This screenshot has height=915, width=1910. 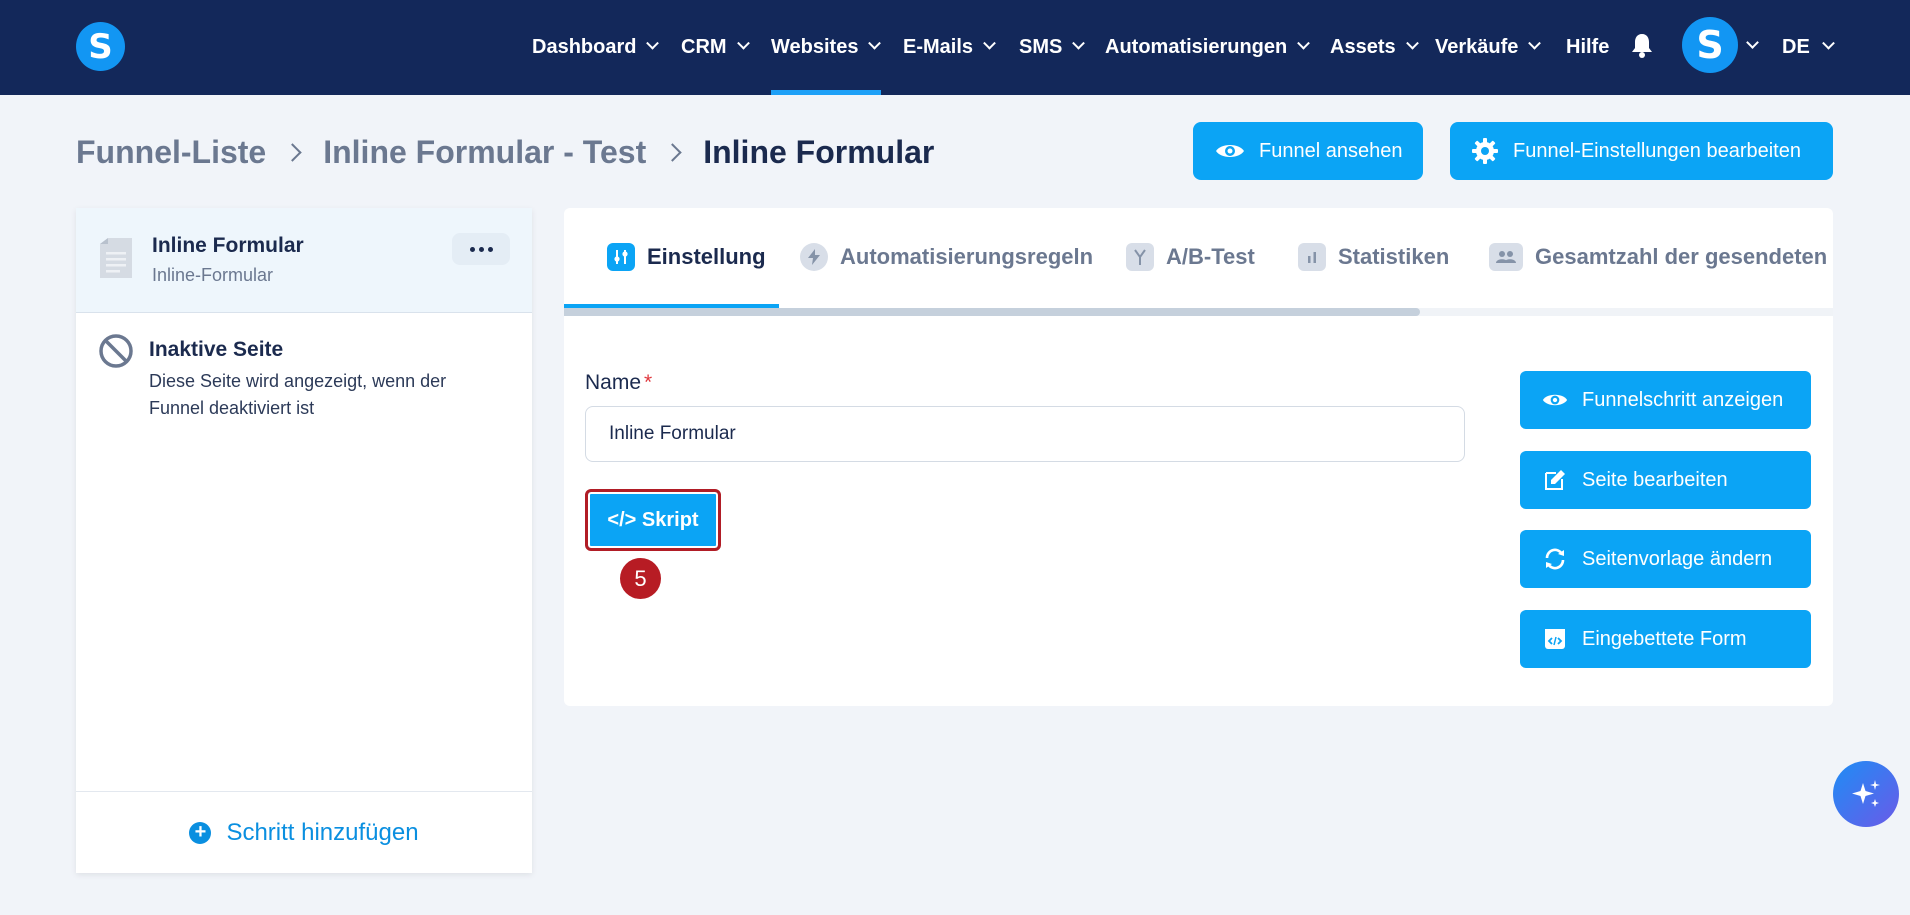 I want to click on language-selector: DE, so click(x=1808, y=47).